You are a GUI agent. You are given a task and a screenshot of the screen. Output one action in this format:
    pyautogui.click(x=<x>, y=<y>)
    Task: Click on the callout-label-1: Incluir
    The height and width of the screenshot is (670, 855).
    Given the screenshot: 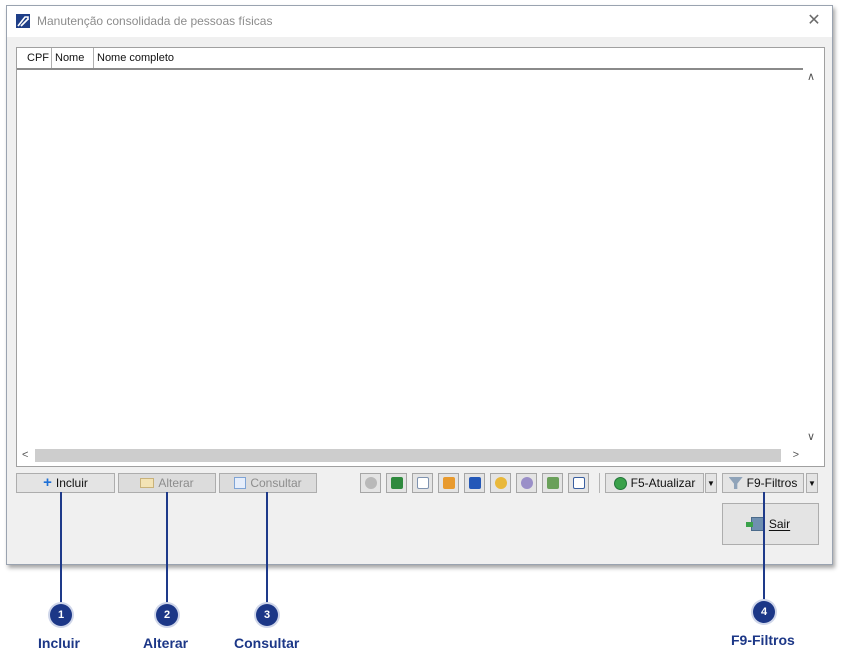 What is the action you would take?
    pyautogui.click(x=59, y=643)
    